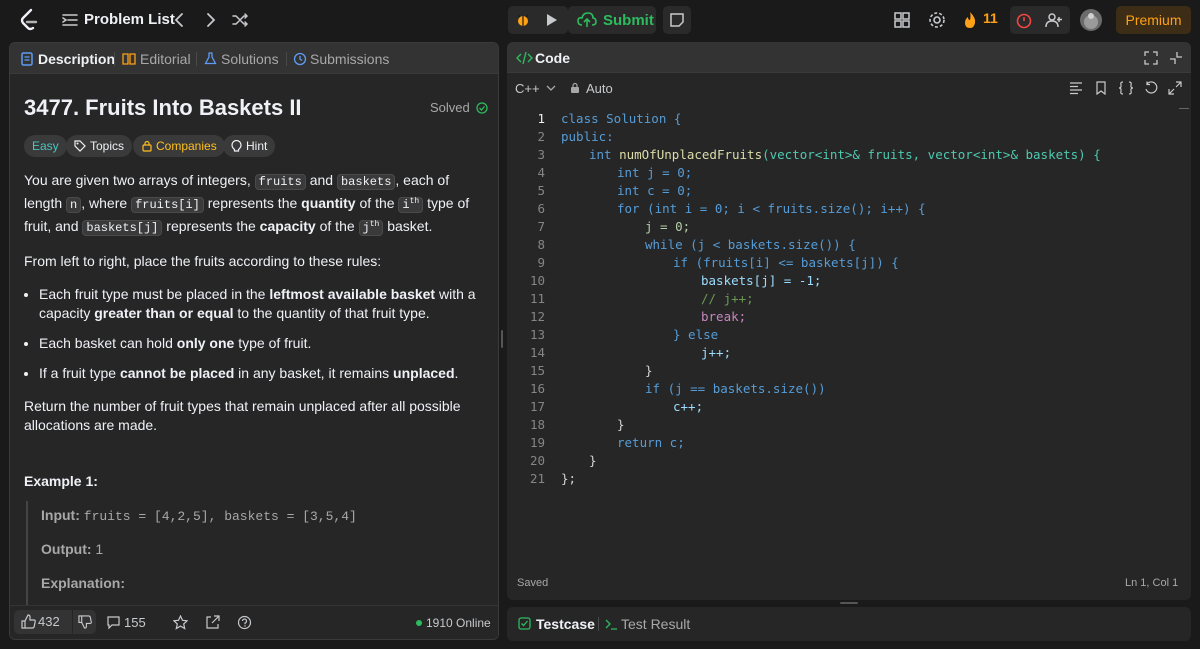  What do you see at coordinates (366, 182) in the screenshot?
I see `inline-code: baskets` at bounding box center [366, 182].